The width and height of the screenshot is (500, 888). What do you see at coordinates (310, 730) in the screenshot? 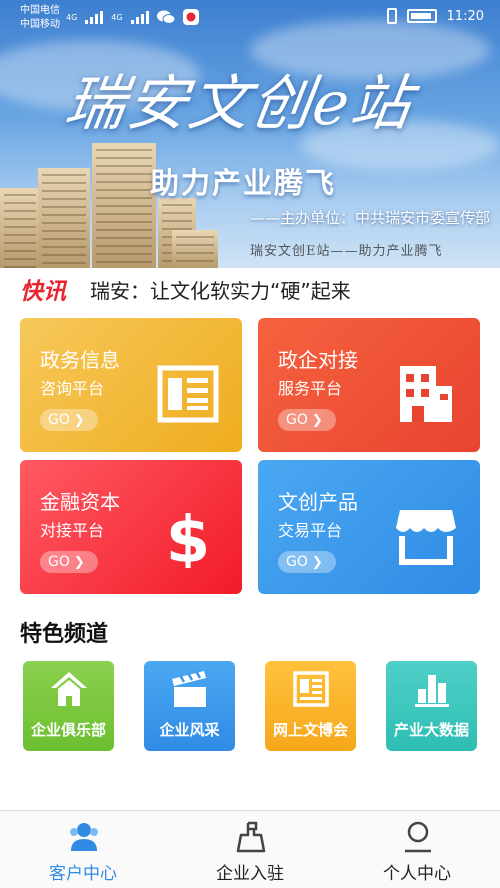
I see `channel-label: 网上文博会` at bounding box center [310, 730].